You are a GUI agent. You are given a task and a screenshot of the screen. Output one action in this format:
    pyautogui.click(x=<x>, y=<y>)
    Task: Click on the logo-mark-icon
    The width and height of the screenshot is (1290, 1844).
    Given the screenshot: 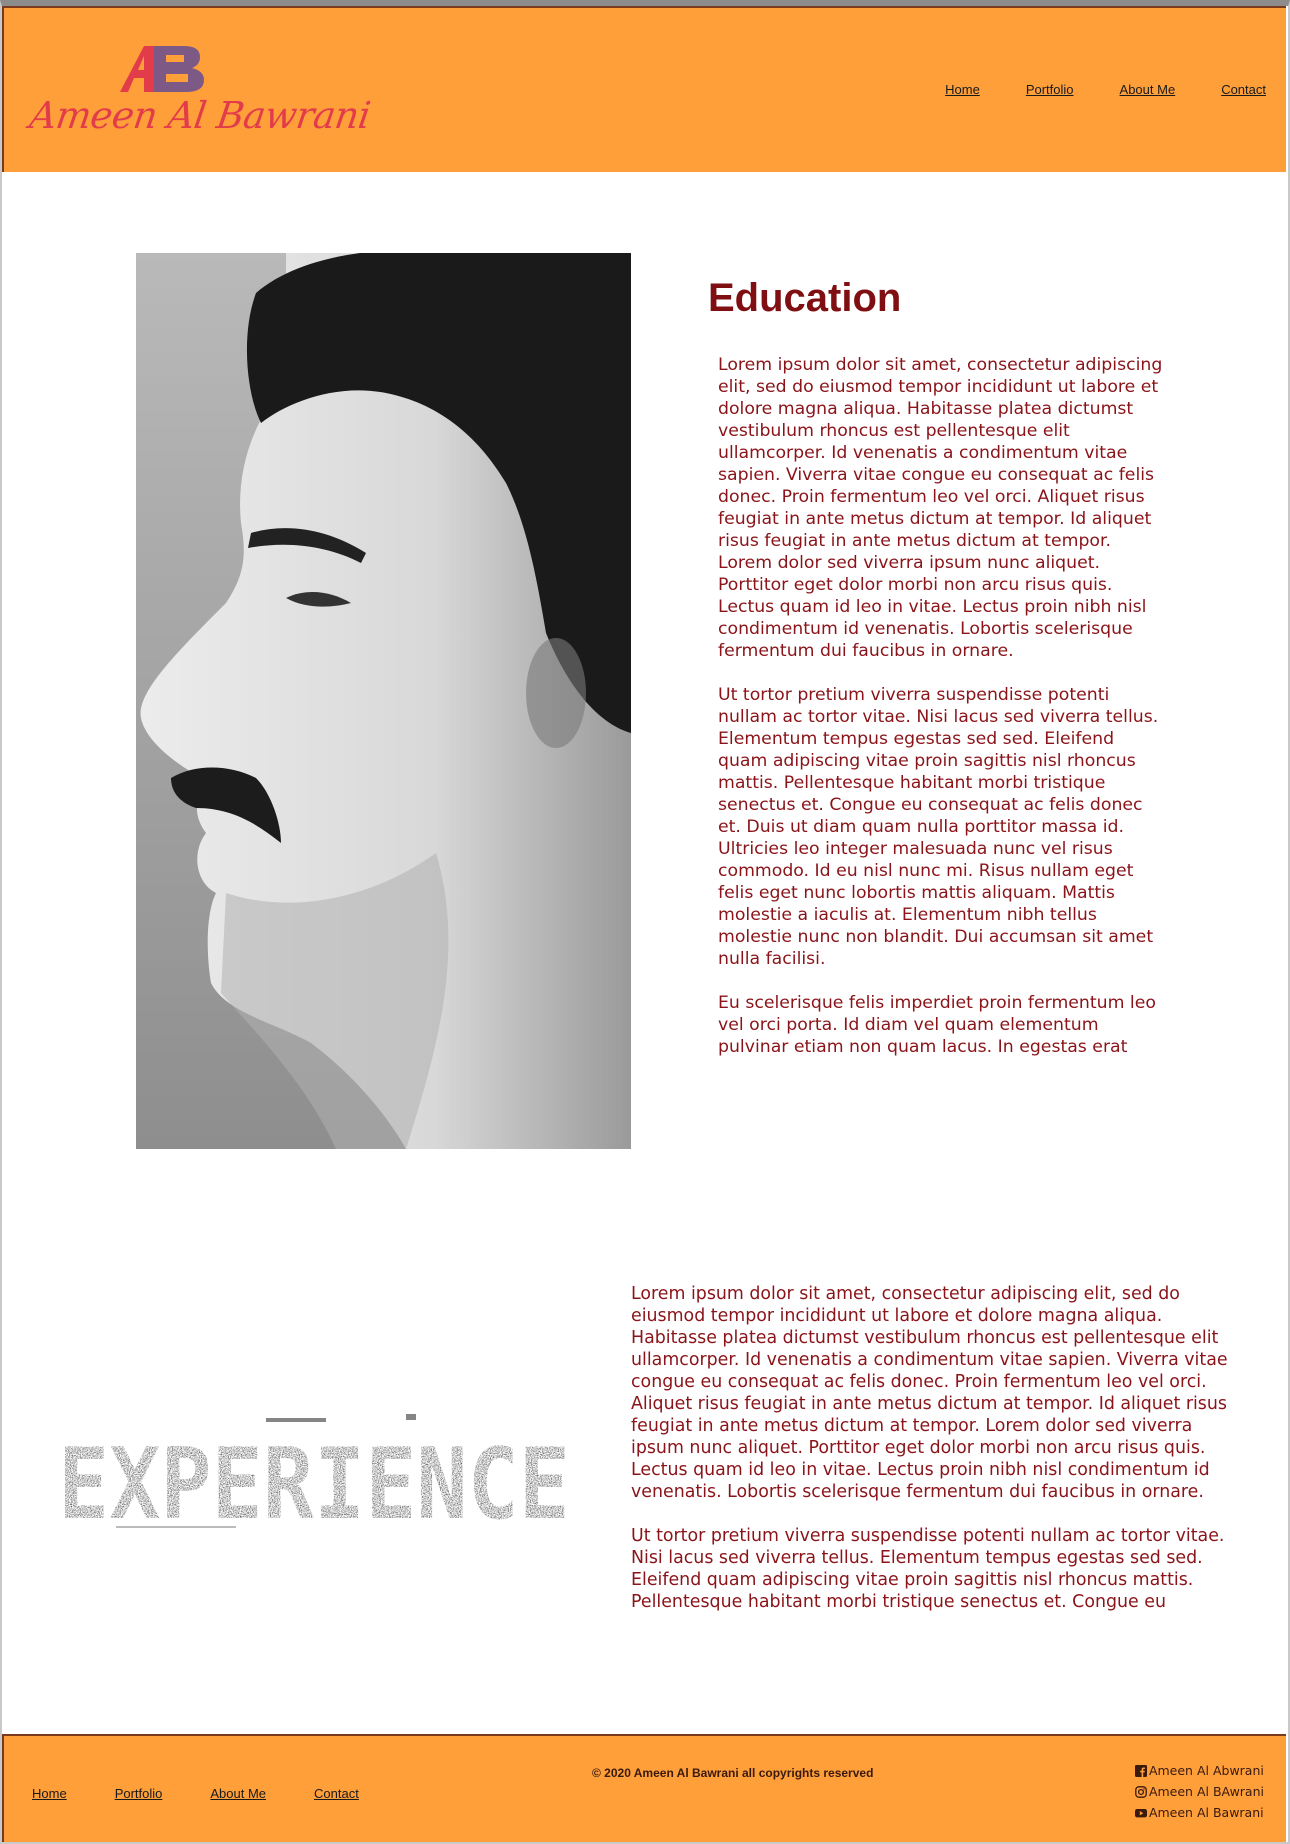 What is the action you would take?
    pyautogui.click(x=162, y=69)
    